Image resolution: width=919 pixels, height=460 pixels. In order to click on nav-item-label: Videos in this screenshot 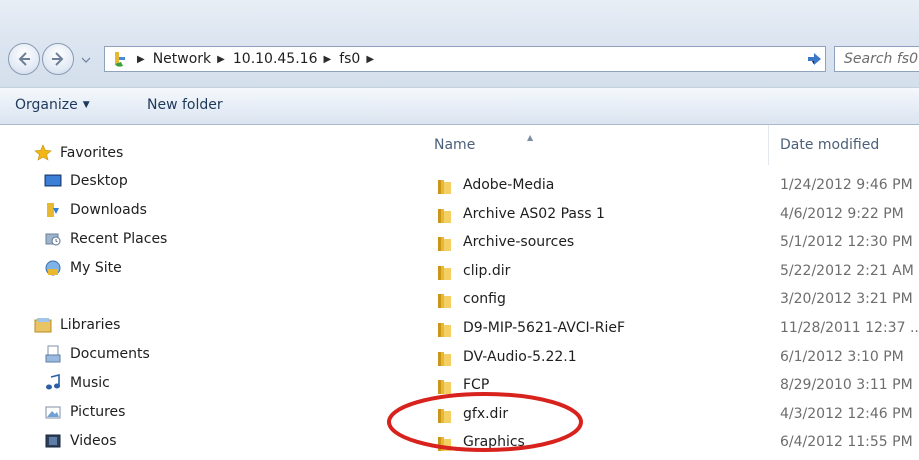, I will do `click(93, 441)`.